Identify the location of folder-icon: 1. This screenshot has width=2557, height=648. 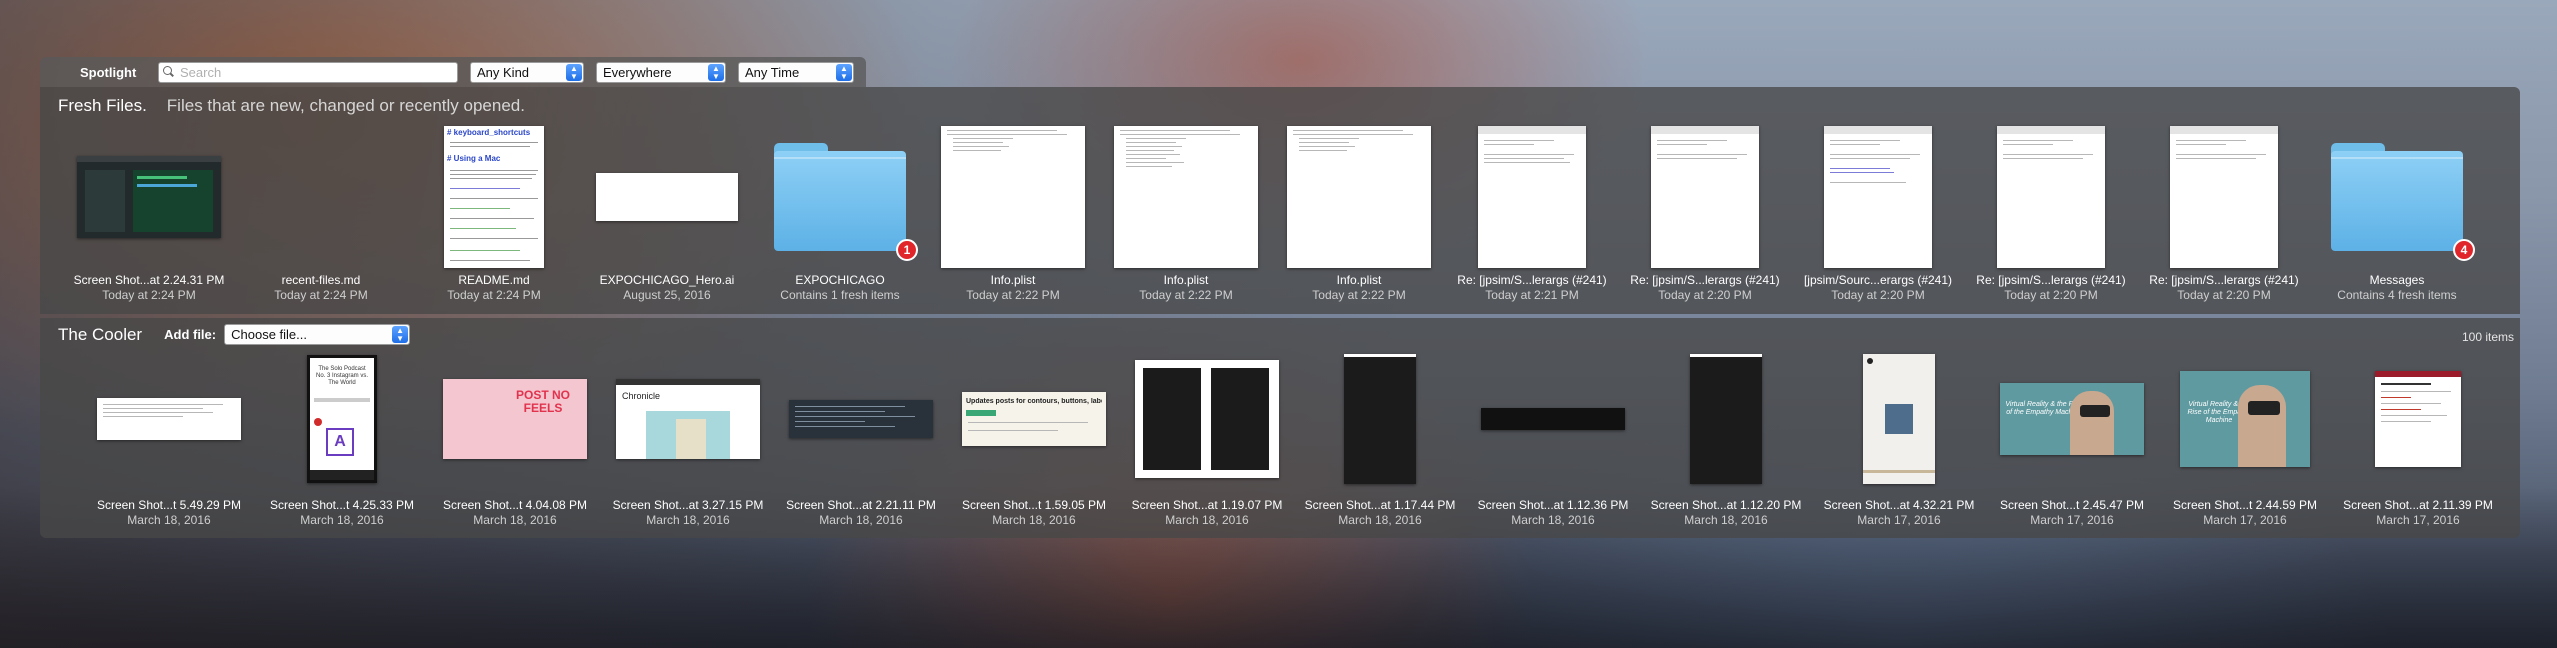
(846, 202).